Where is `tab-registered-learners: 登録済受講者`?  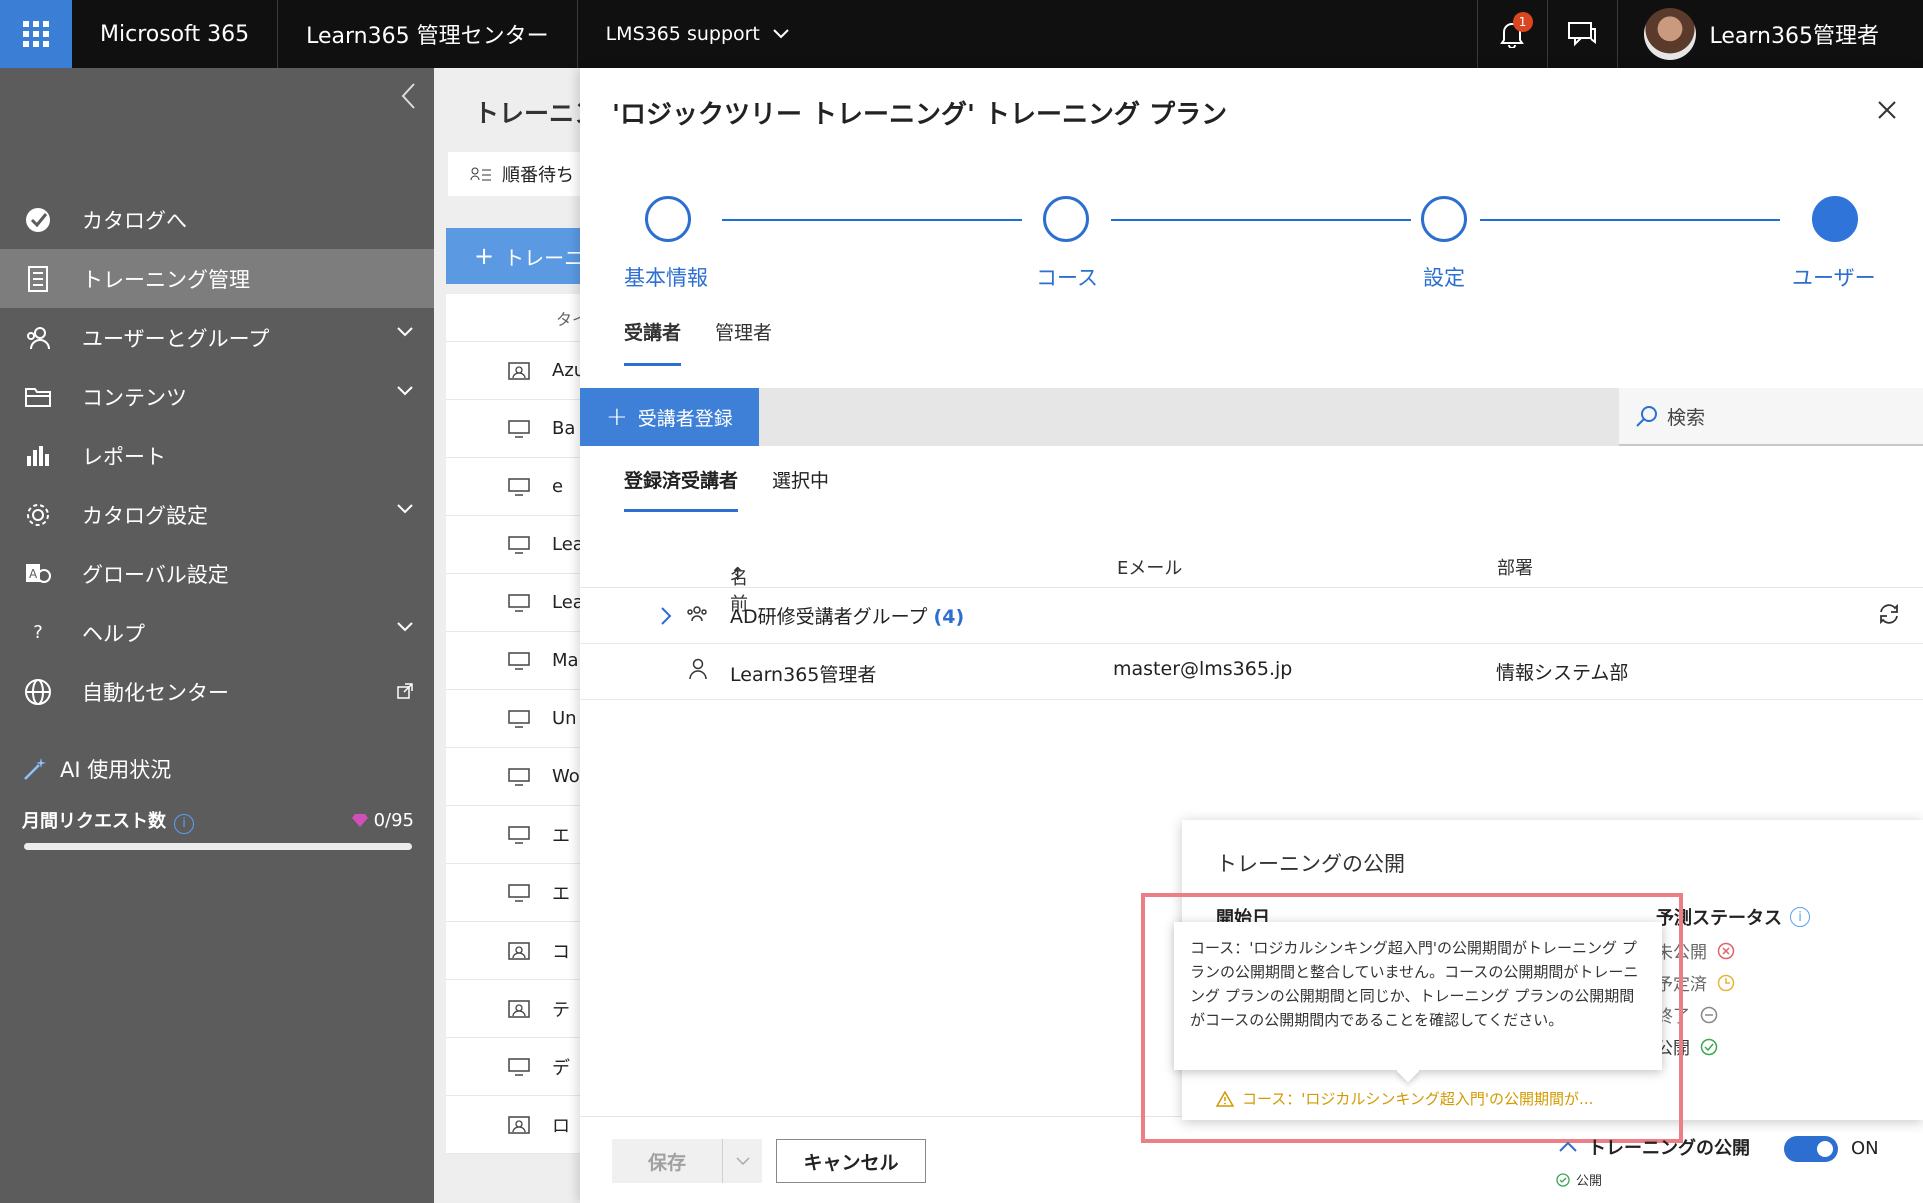 tab-registered-learners: 登録済受講者 is located at coordinates (681, 489).